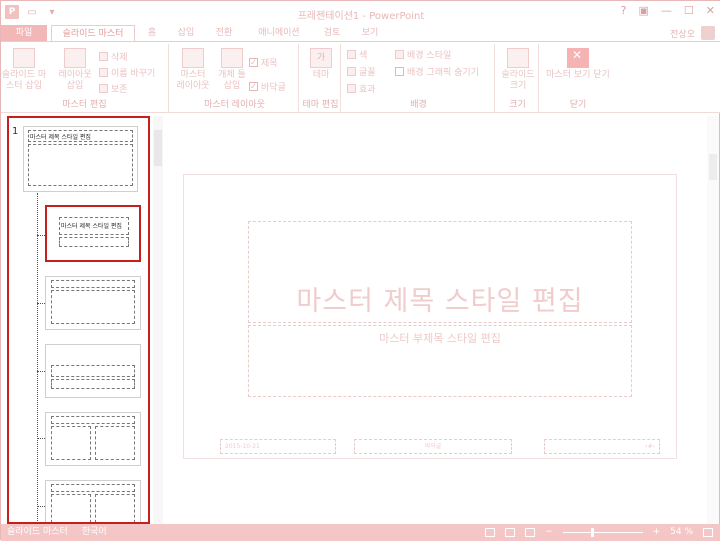 The height and width of the screenshot is (541, 720). I want to click on fonts-button: 글꼴, so click(361, 71).